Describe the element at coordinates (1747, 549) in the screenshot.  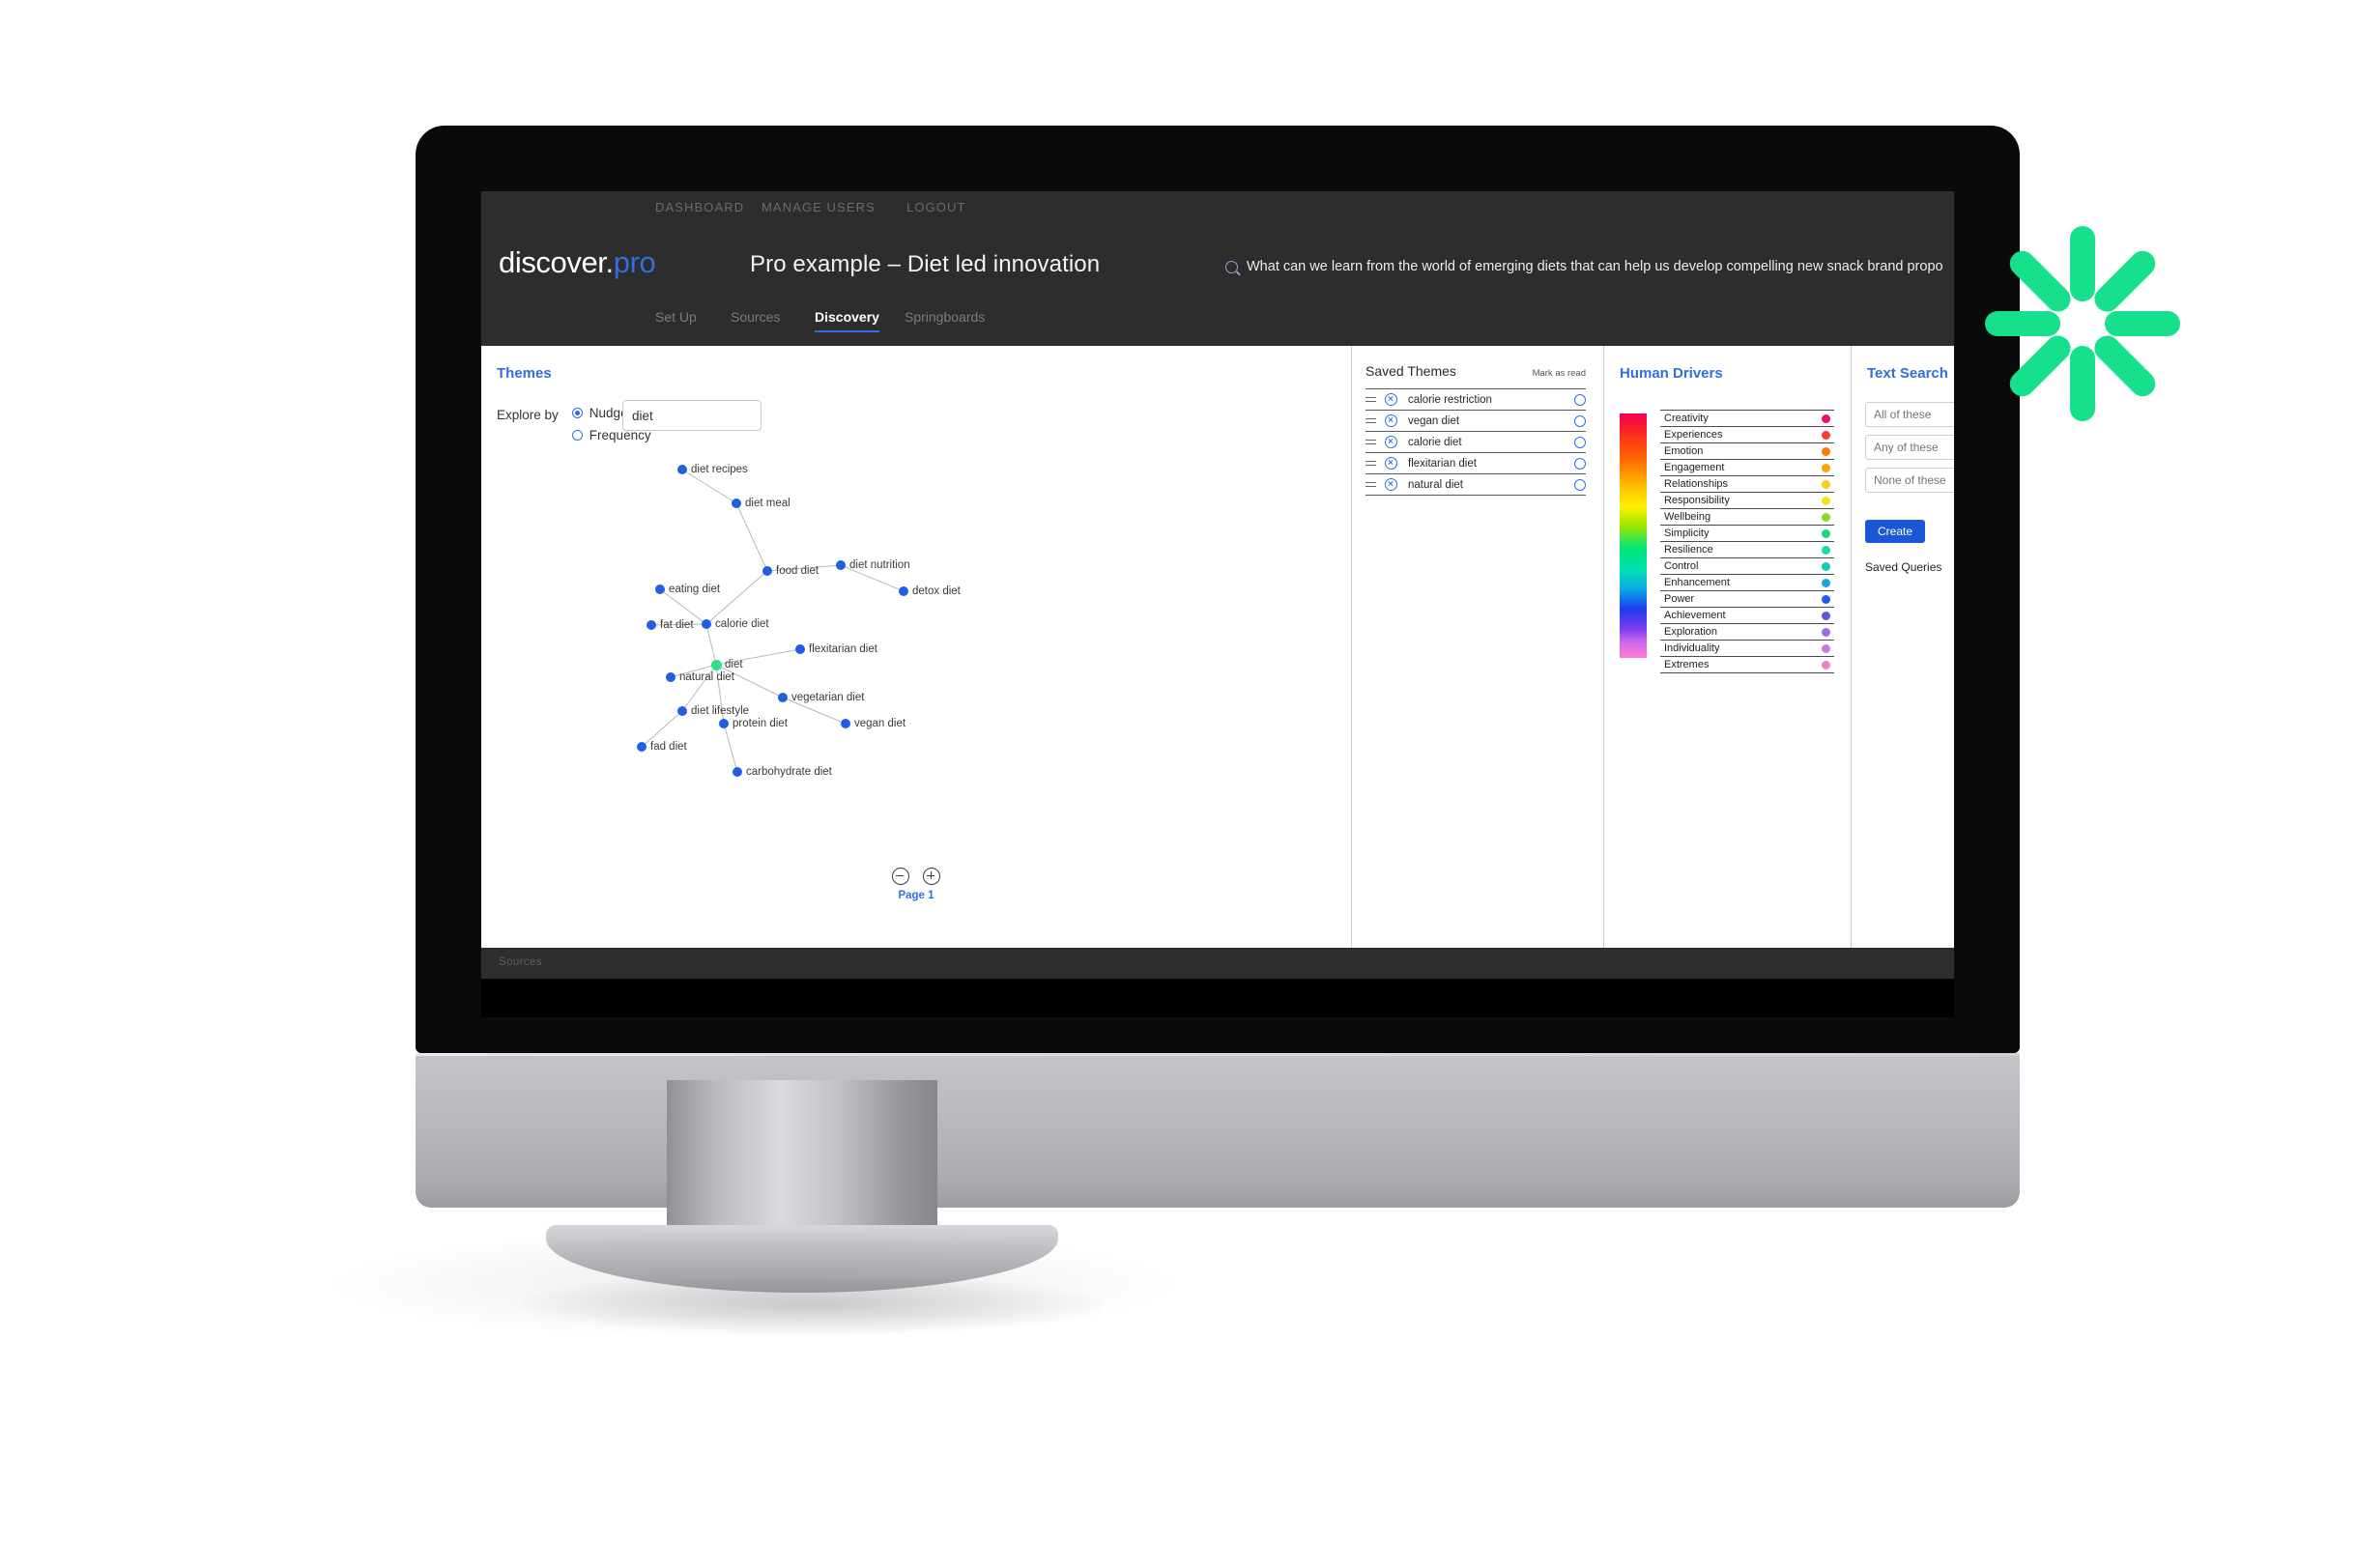
I see `human-driver-row: Resilience` at that location.